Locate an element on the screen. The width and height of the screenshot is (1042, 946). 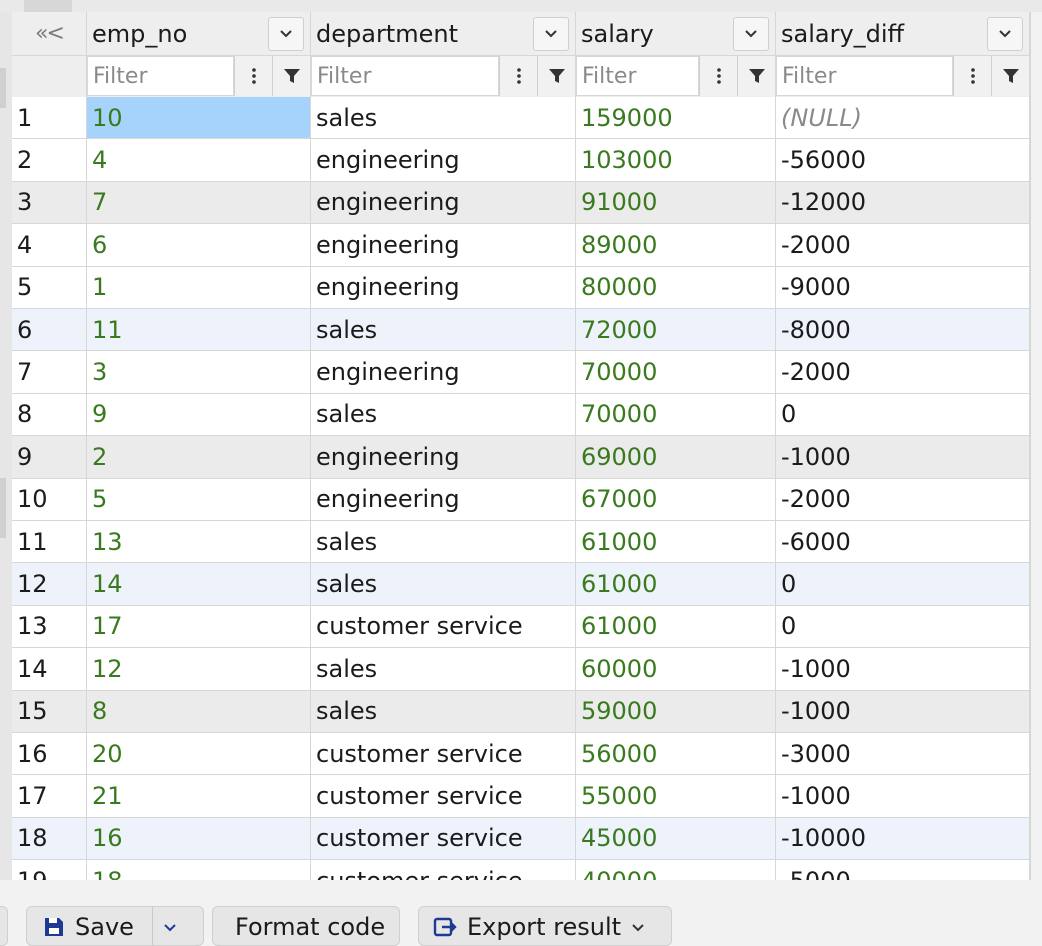
row-number: 11 is located at coordinates (49, 542).